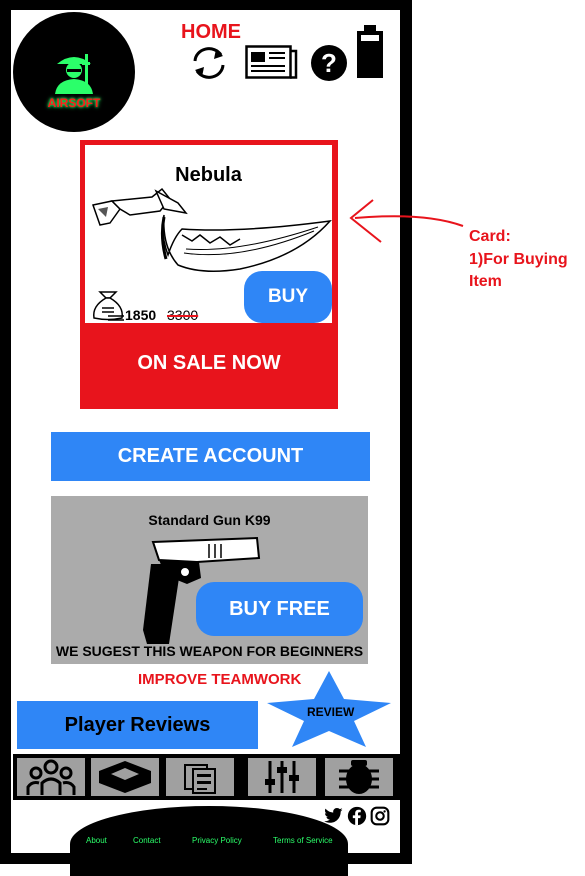 The width and height of the screenshot is (585, 876). Describe the element at coordinates (370, 51) in the screenshot. I see `battery-icon` at that location.